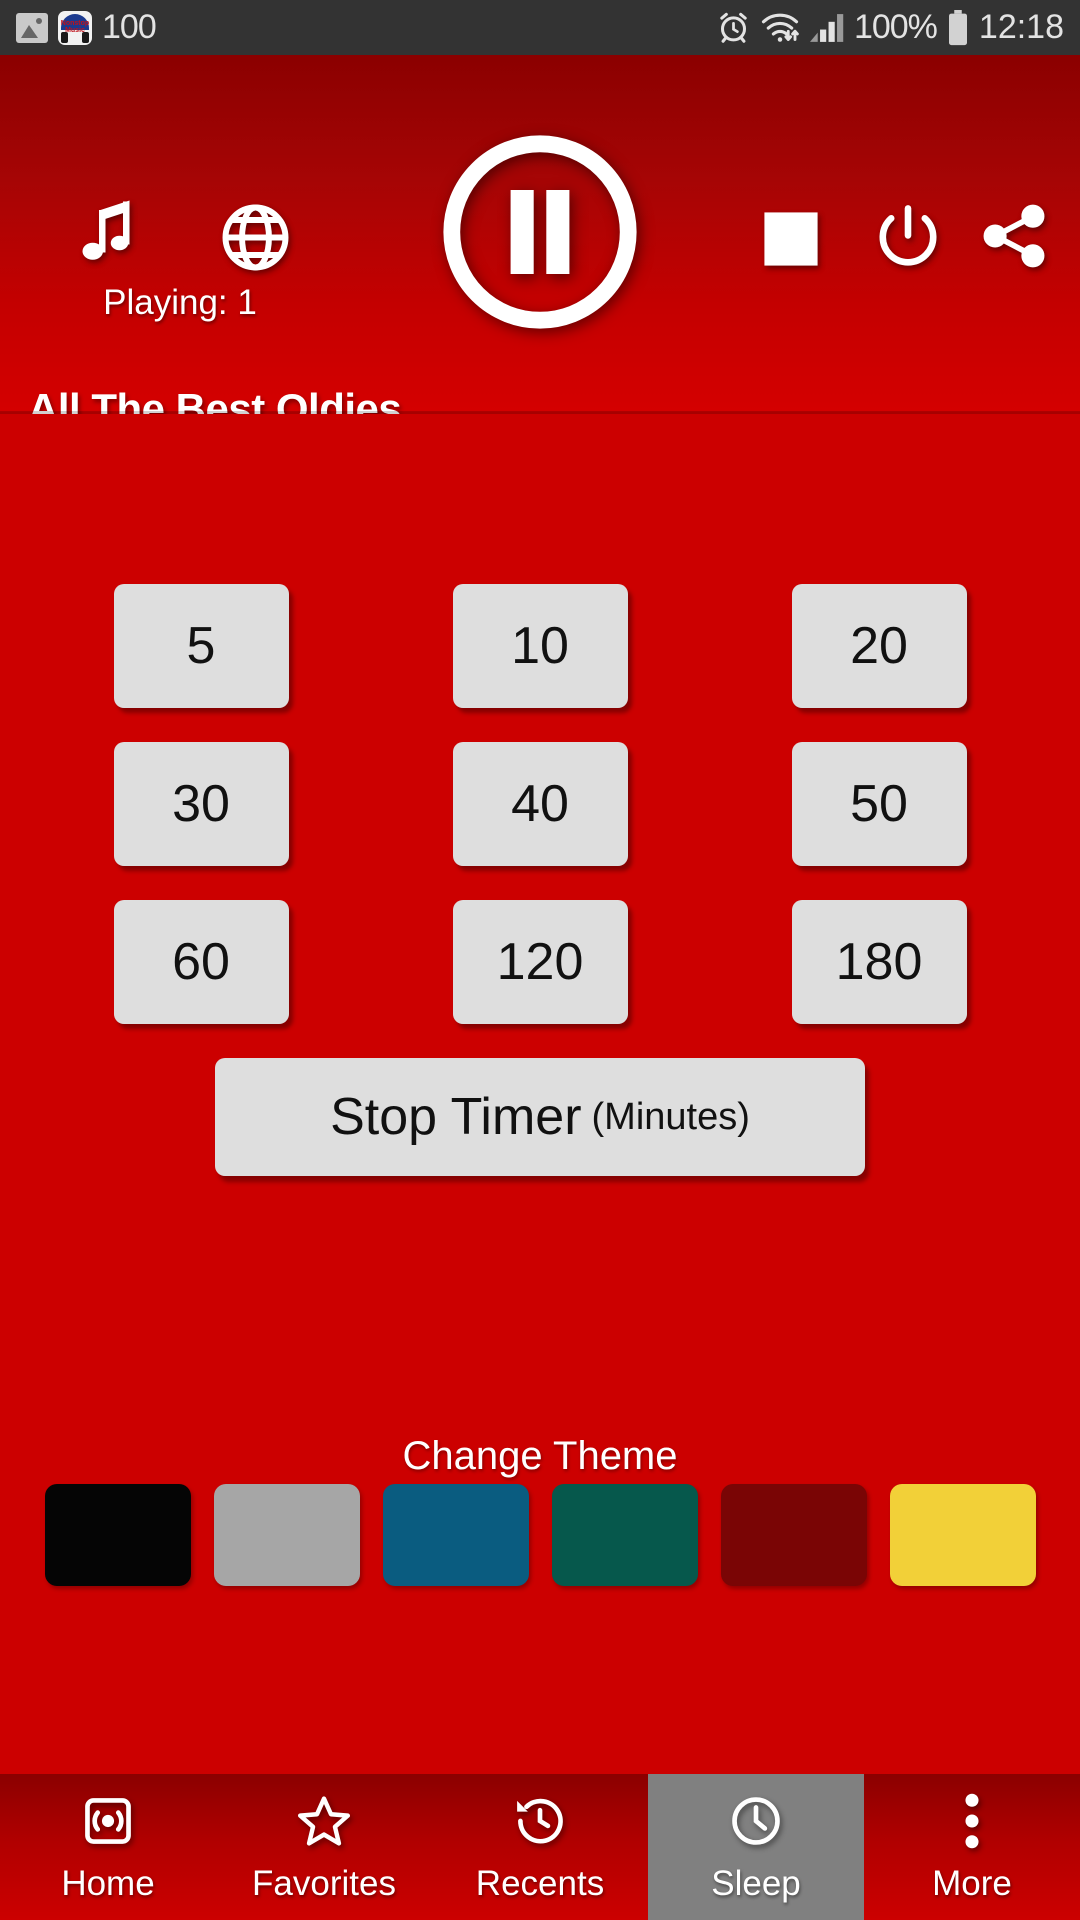  Describe the element at coordinates (324, 1821) in the screenshot. I see `star-icon` at that location.